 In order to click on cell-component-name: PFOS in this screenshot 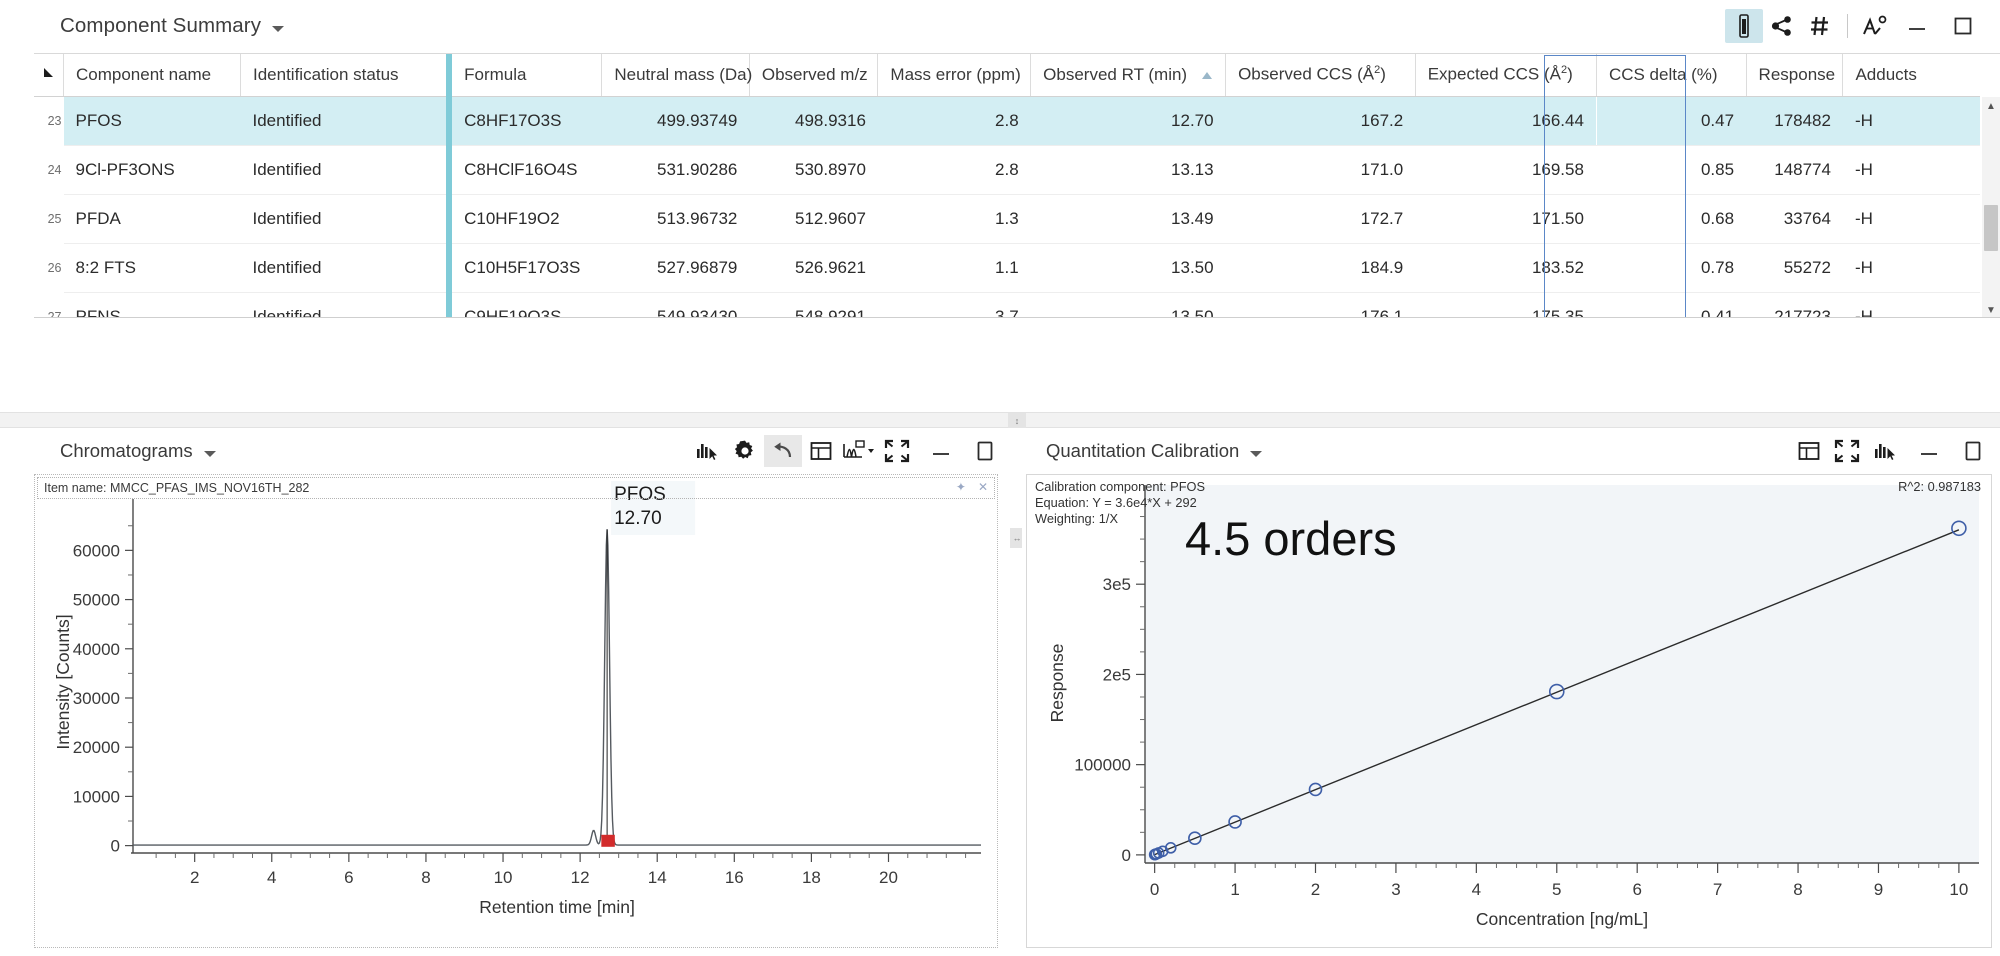, I will do `click(152, 121)`.